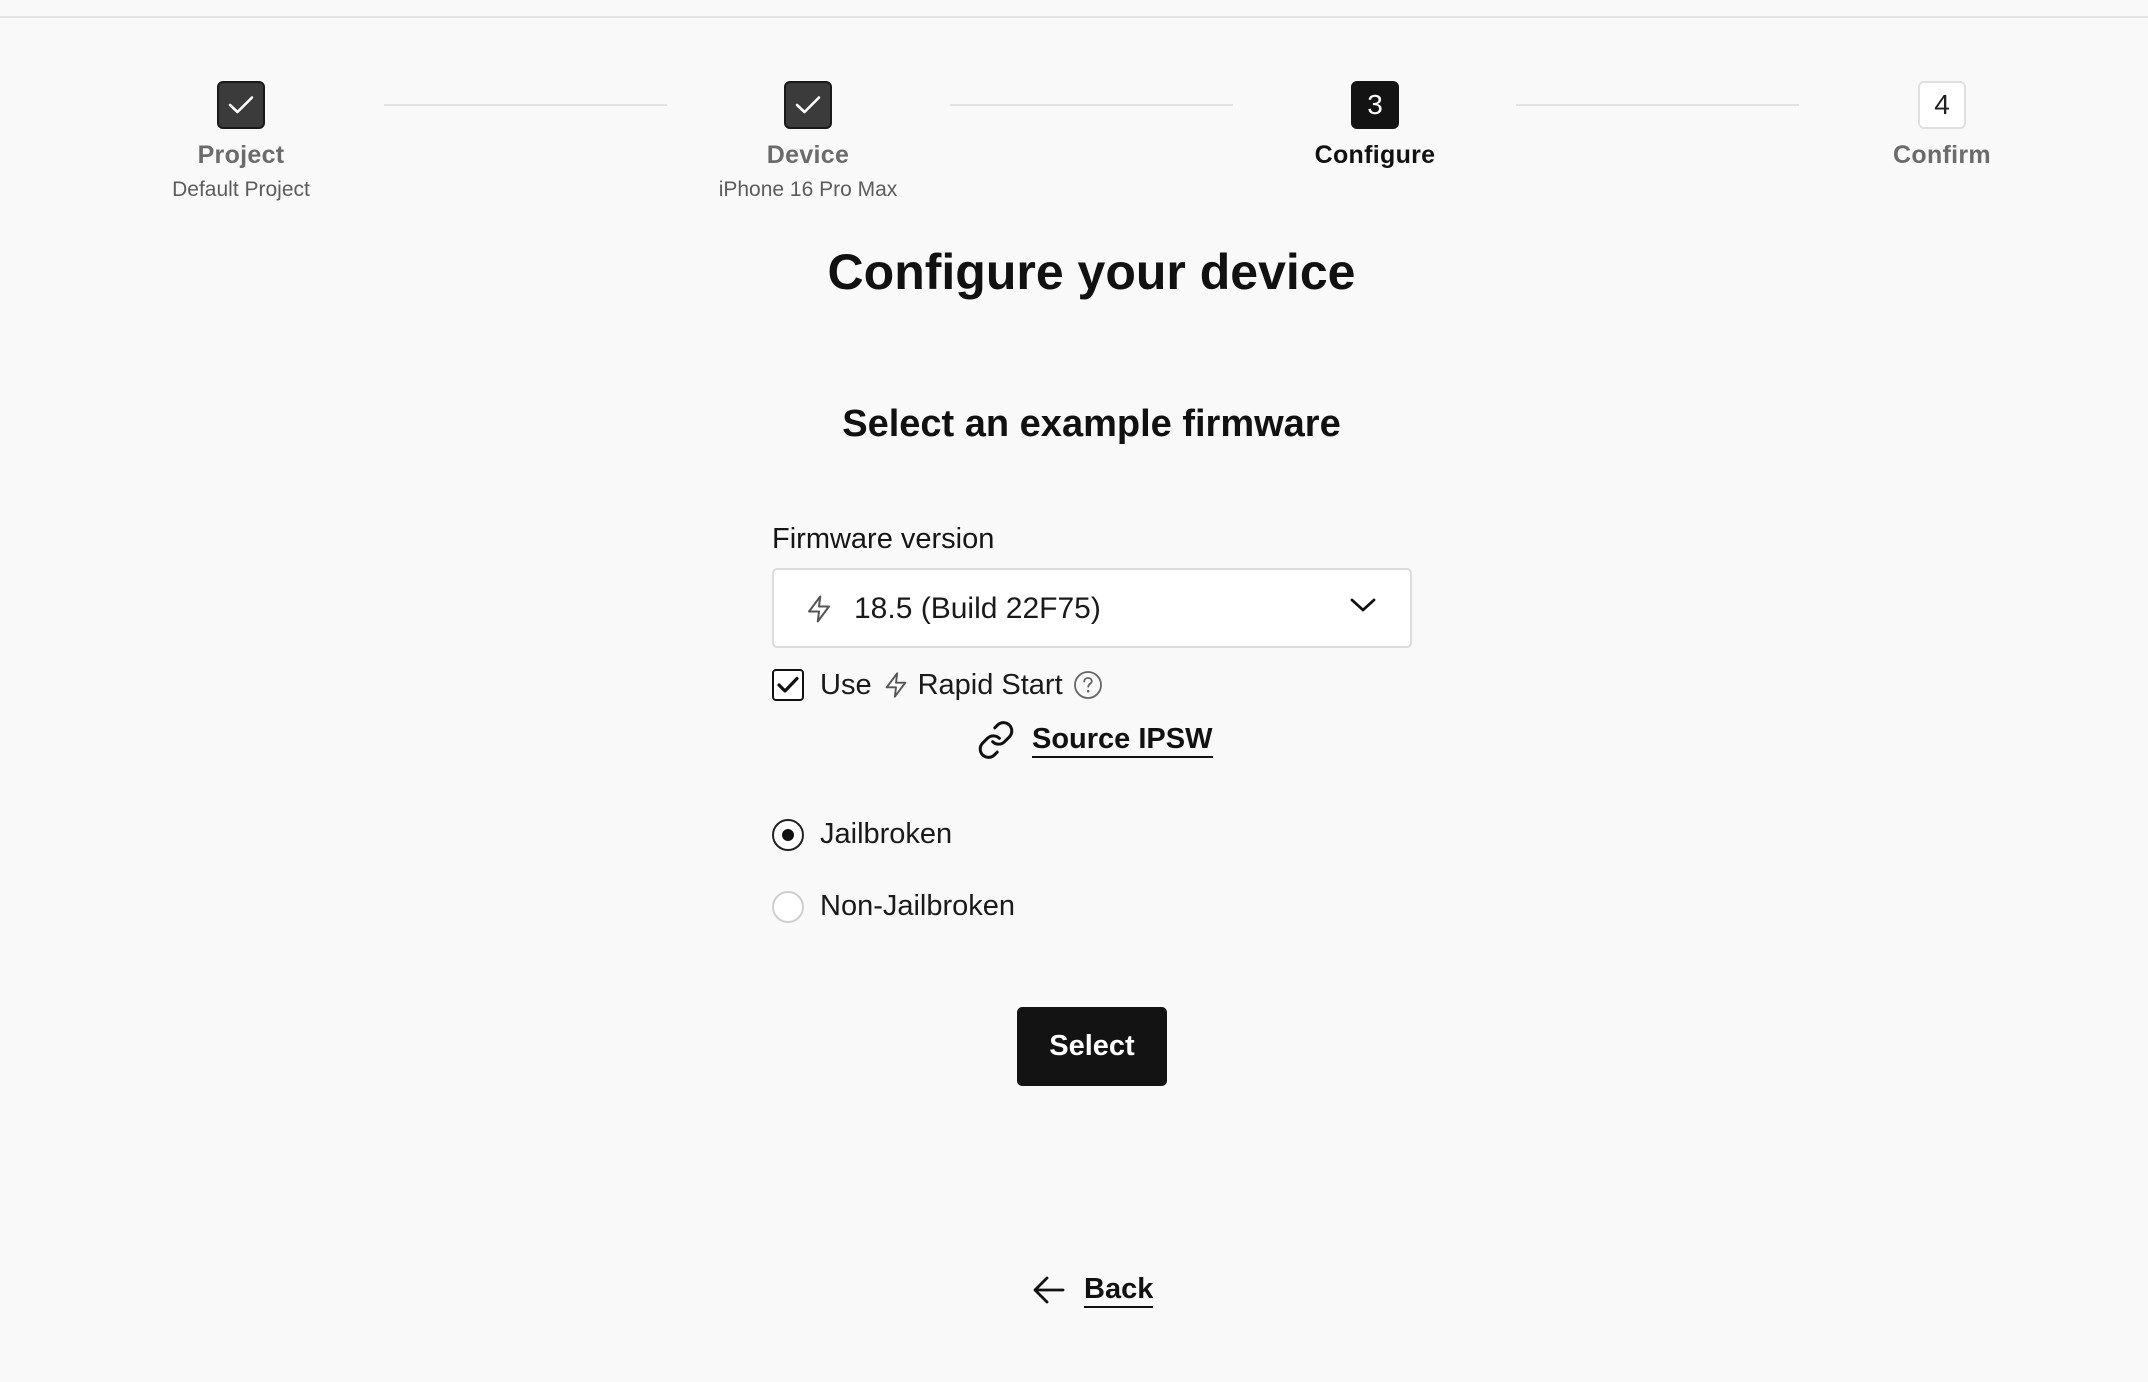 Image resolution: width=2148 pixels, height=1382 pixels. Describe the element at coordinates (918, 906) in the screenshot. I see `non-jailbroken-label: Non-Jailbroken` at that location.